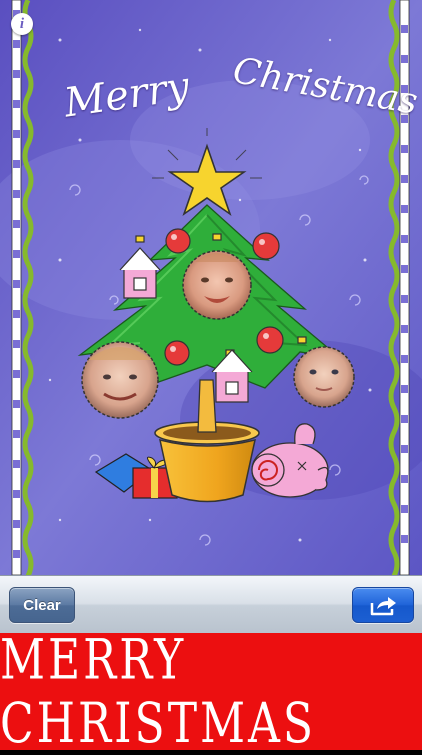 The width and height of the screenshot is (422, 755). I want to click on share-arrow-icon, so click(383, 606).